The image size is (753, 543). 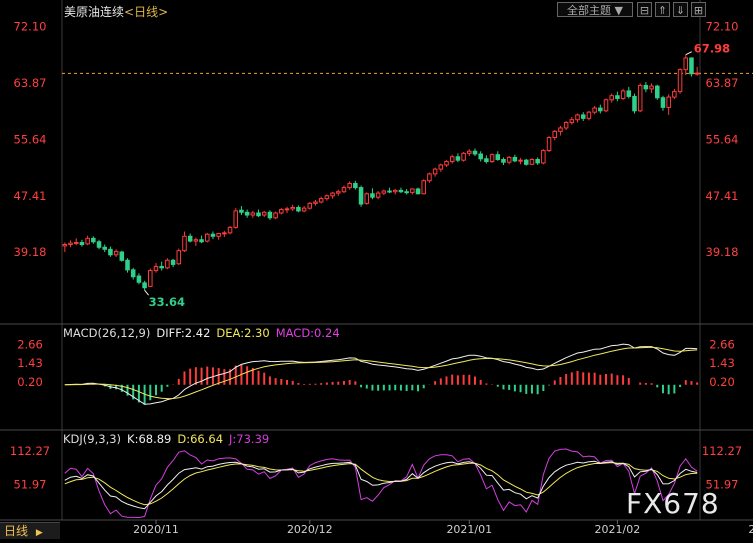 What do you see at coordinates (680, 9) in the screenshot?
I see `move-down-icon: ⇓` at bounding box center [680, 9].